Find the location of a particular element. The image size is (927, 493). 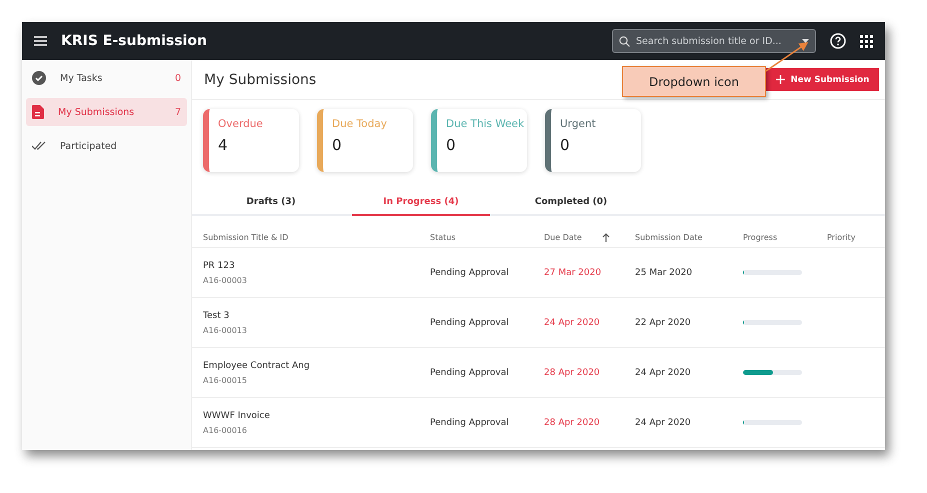

due-date-cell-text: 27 Mar 2020 is located at coordinates (573, 273).